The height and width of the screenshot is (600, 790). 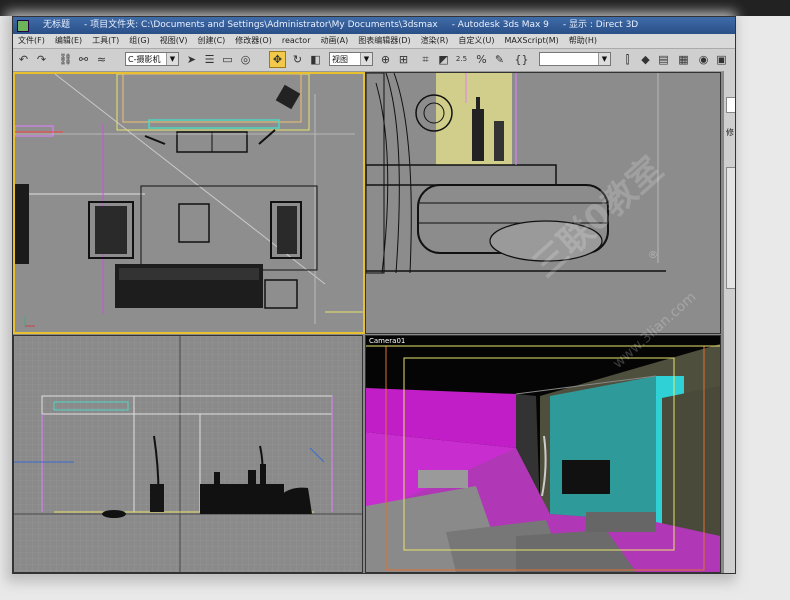 What do you see at coordinates (315, 59) in the screenshot?
I see `select-scale-icon: ◧` at bounding box center [315, 59].